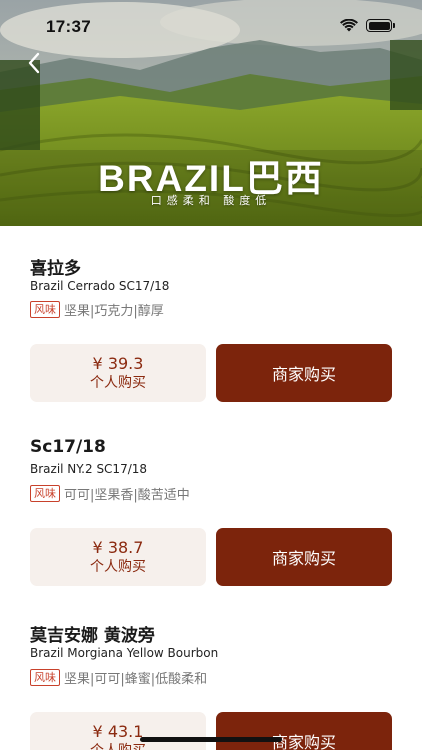 This screenshot has height=750, width=422. I want to click on flavor-notes: 坚果|可可|蜂蜜|低酸柔和, so click(136, 679).